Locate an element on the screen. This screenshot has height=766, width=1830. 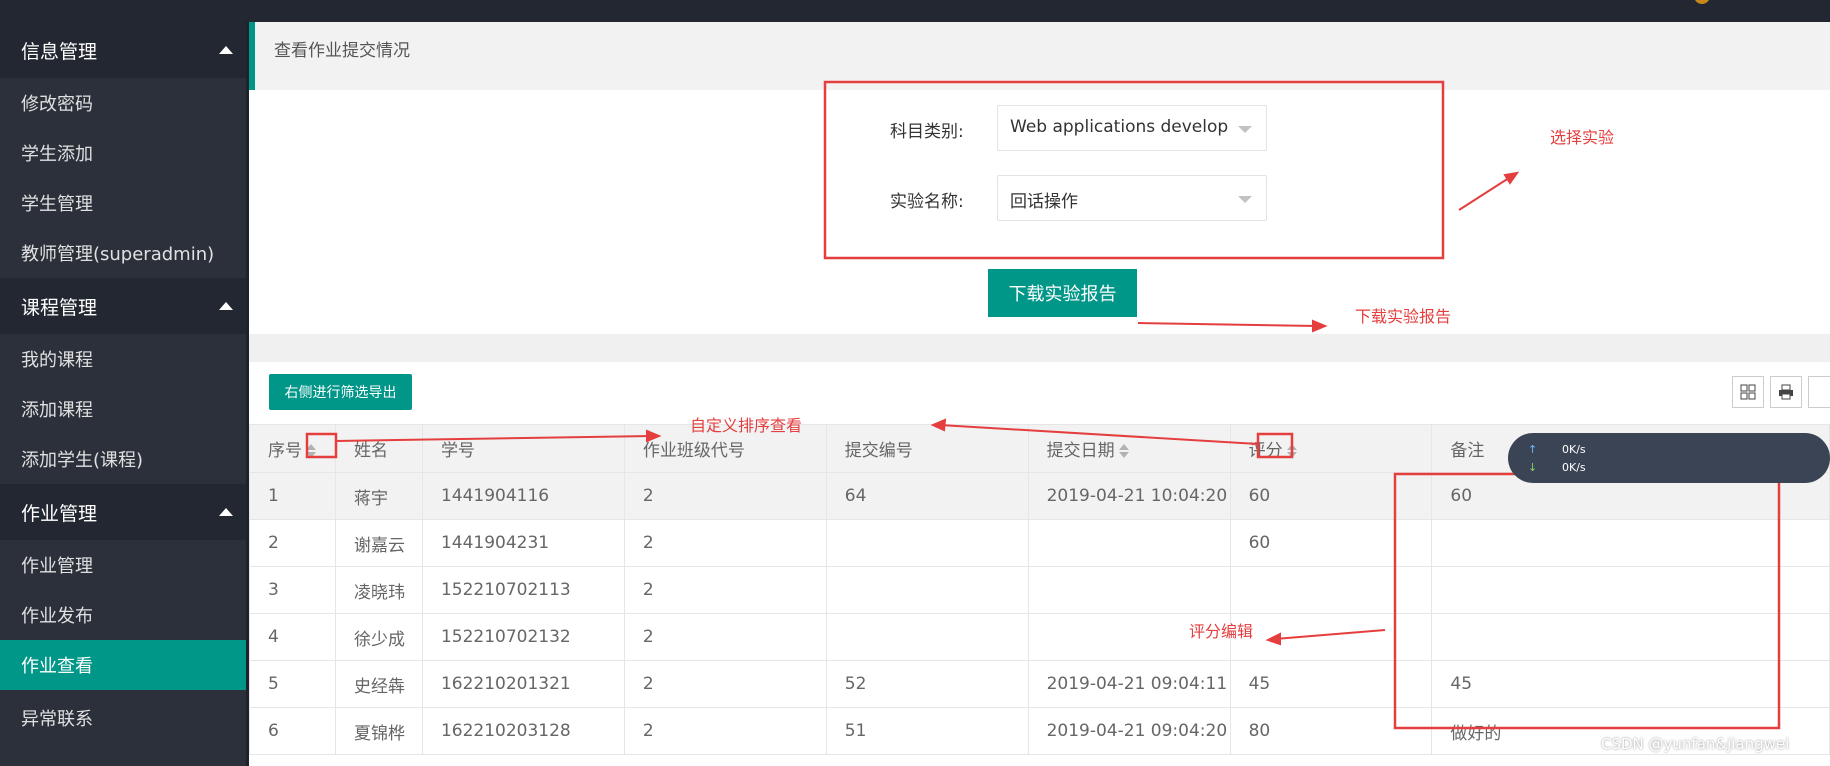
sidebar-item-homework-view: 作业查看 is located at coordinates (123, 665).